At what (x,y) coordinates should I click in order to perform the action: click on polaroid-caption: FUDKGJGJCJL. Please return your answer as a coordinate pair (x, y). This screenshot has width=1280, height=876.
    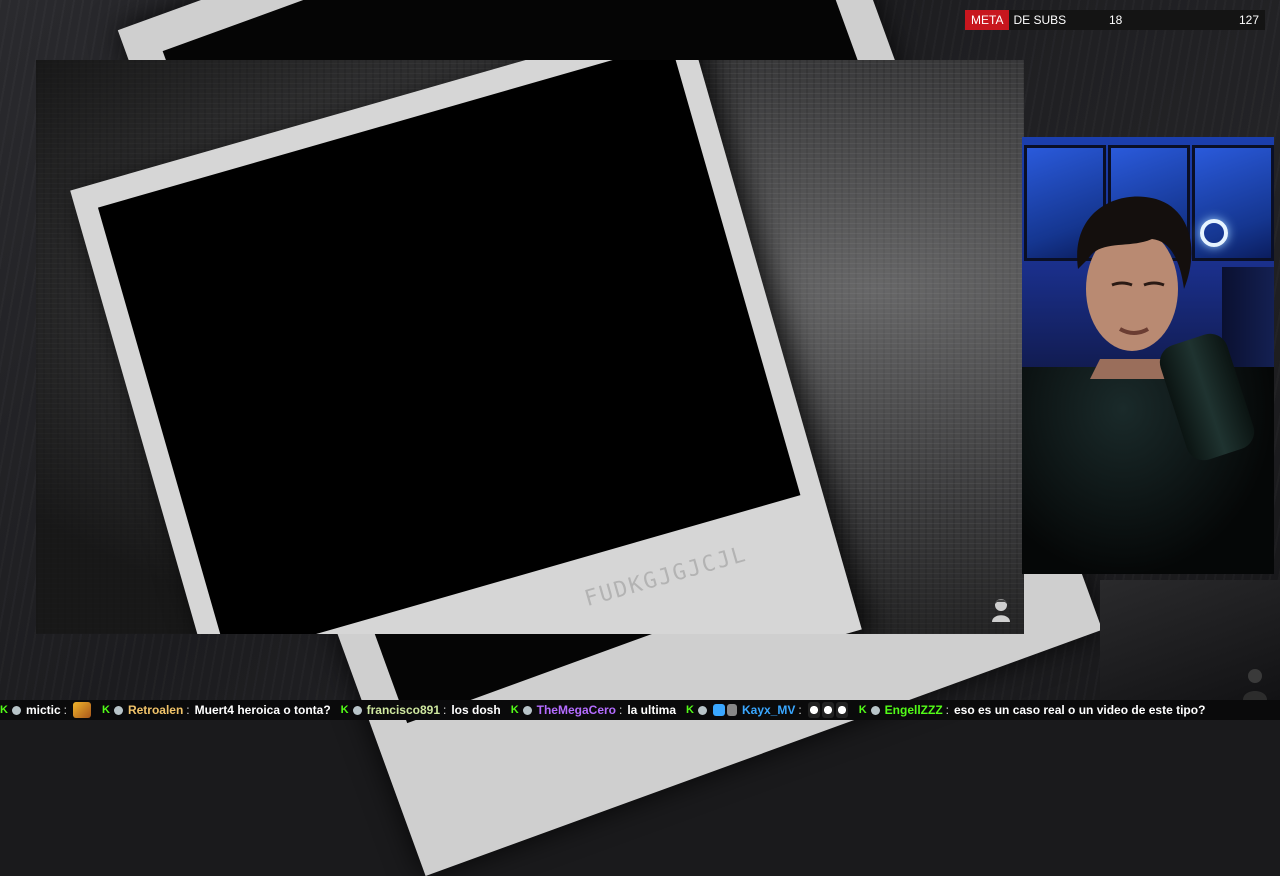
    Looking at the image, I should click on (665, 576).